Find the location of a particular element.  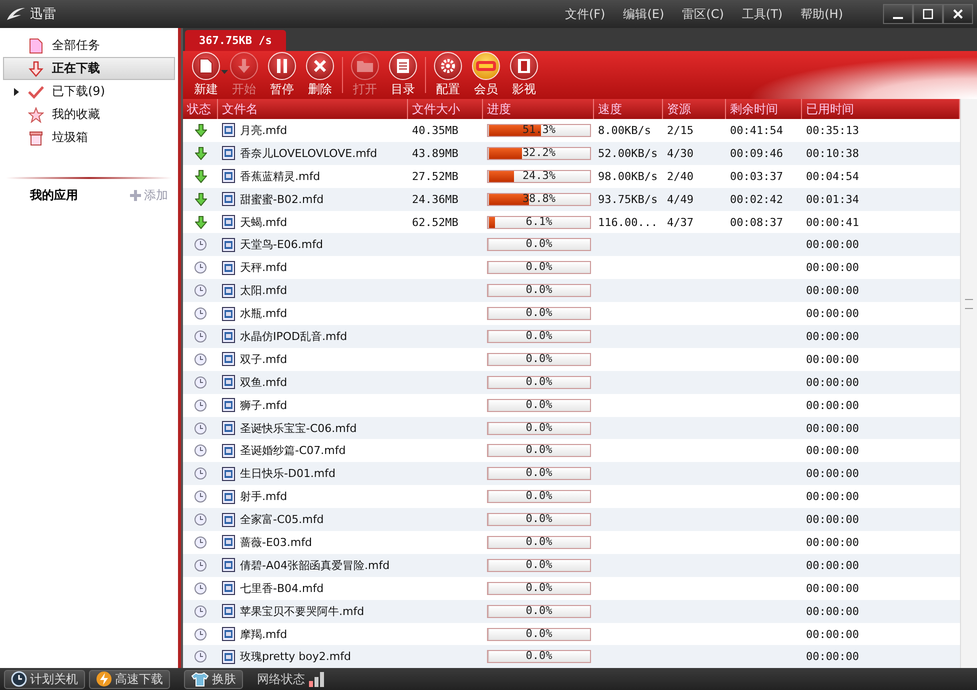

document-icon is located at coordinates (206, 66).